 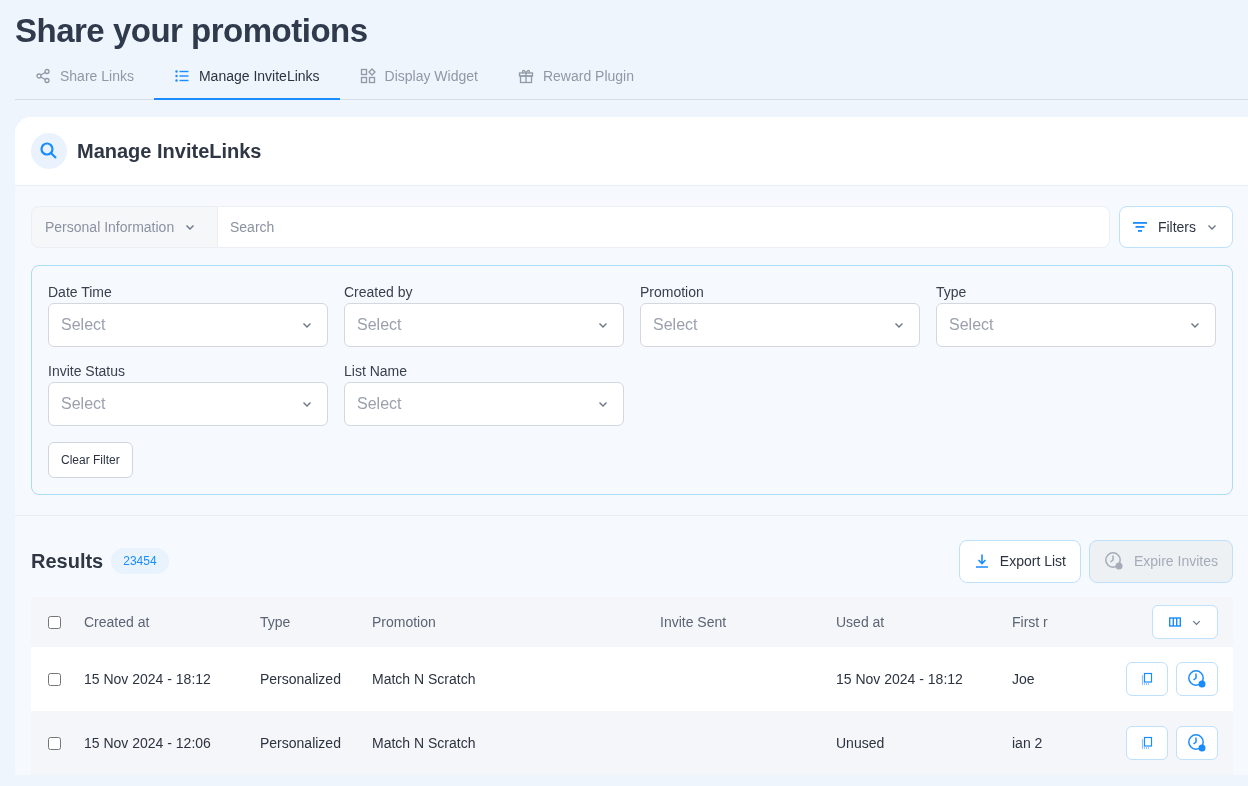 What do you see at coordinates (87, 371) in the screenshot?
I see `filter-label: Invite Status` at bounding box center [87, 371].